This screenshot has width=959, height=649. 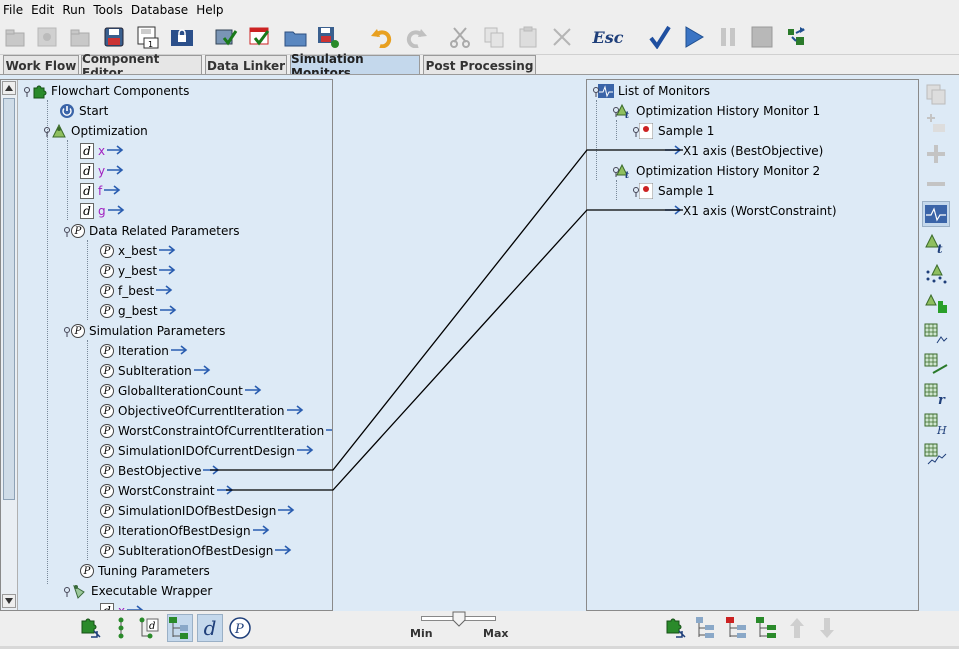 I want to click on tree-node-start: Start, so click(x=83, y=111).